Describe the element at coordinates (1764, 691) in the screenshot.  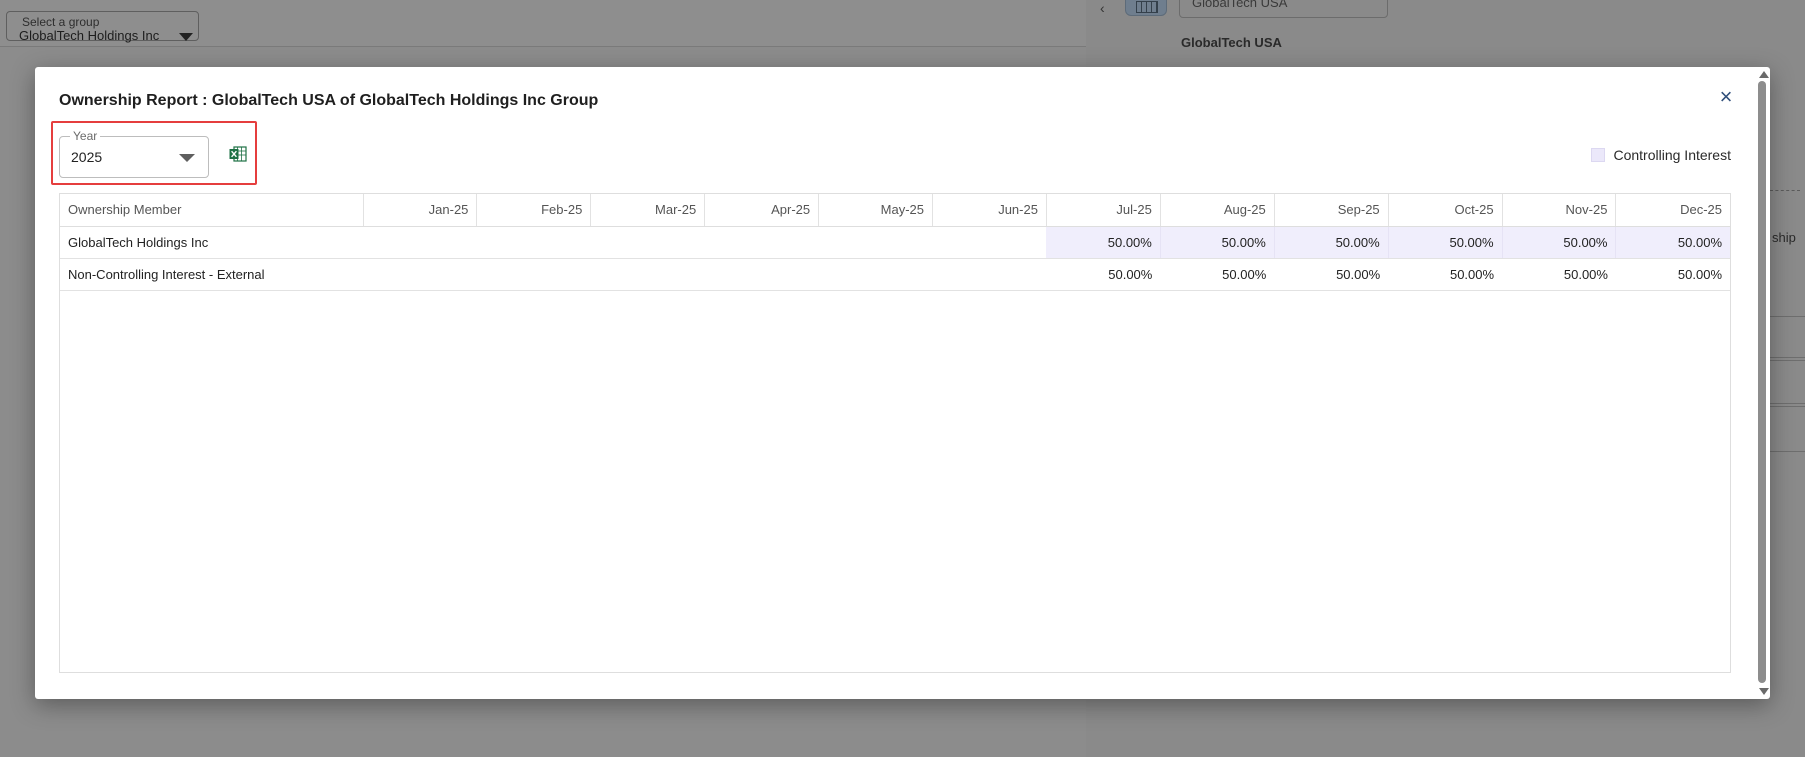
I see `scroll-down-icon` at that location.